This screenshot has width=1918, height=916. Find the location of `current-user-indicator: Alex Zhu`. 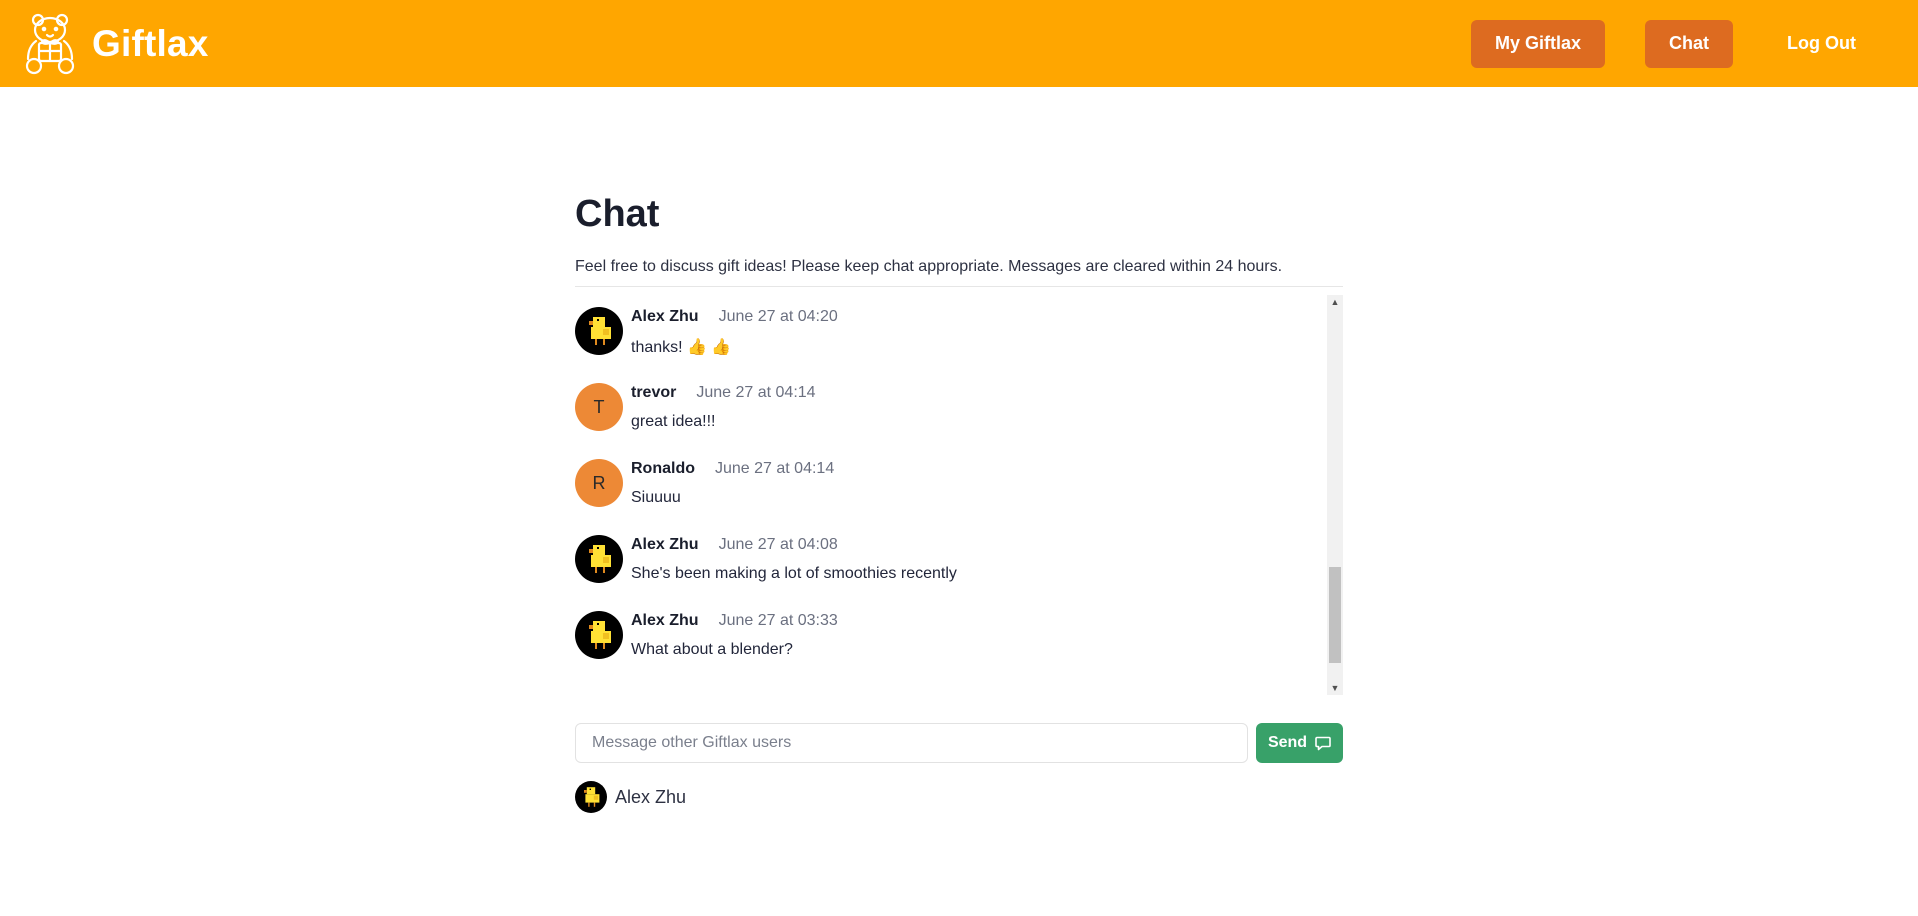

current-user-indicator: Alex Zhu is located at coordinates (959, 797).